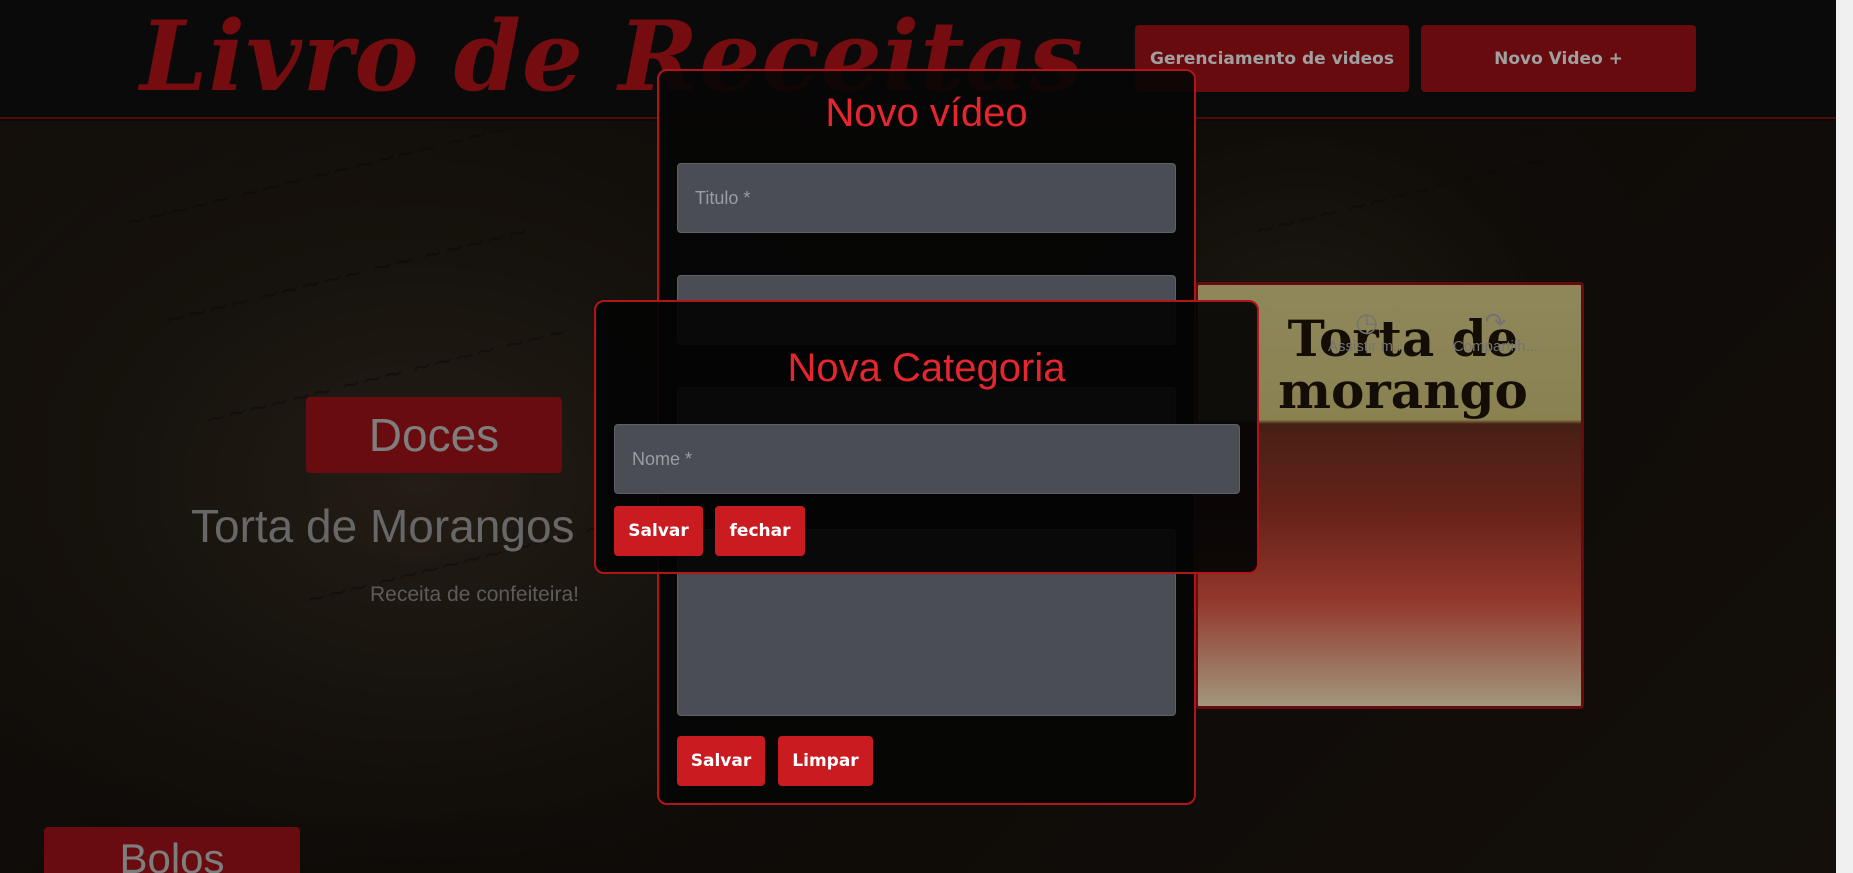 The image size is (1853, 873). Describe the element at coordinates (721, 761) in the screenshot. I see `save-video-button: Salvar` at that location.